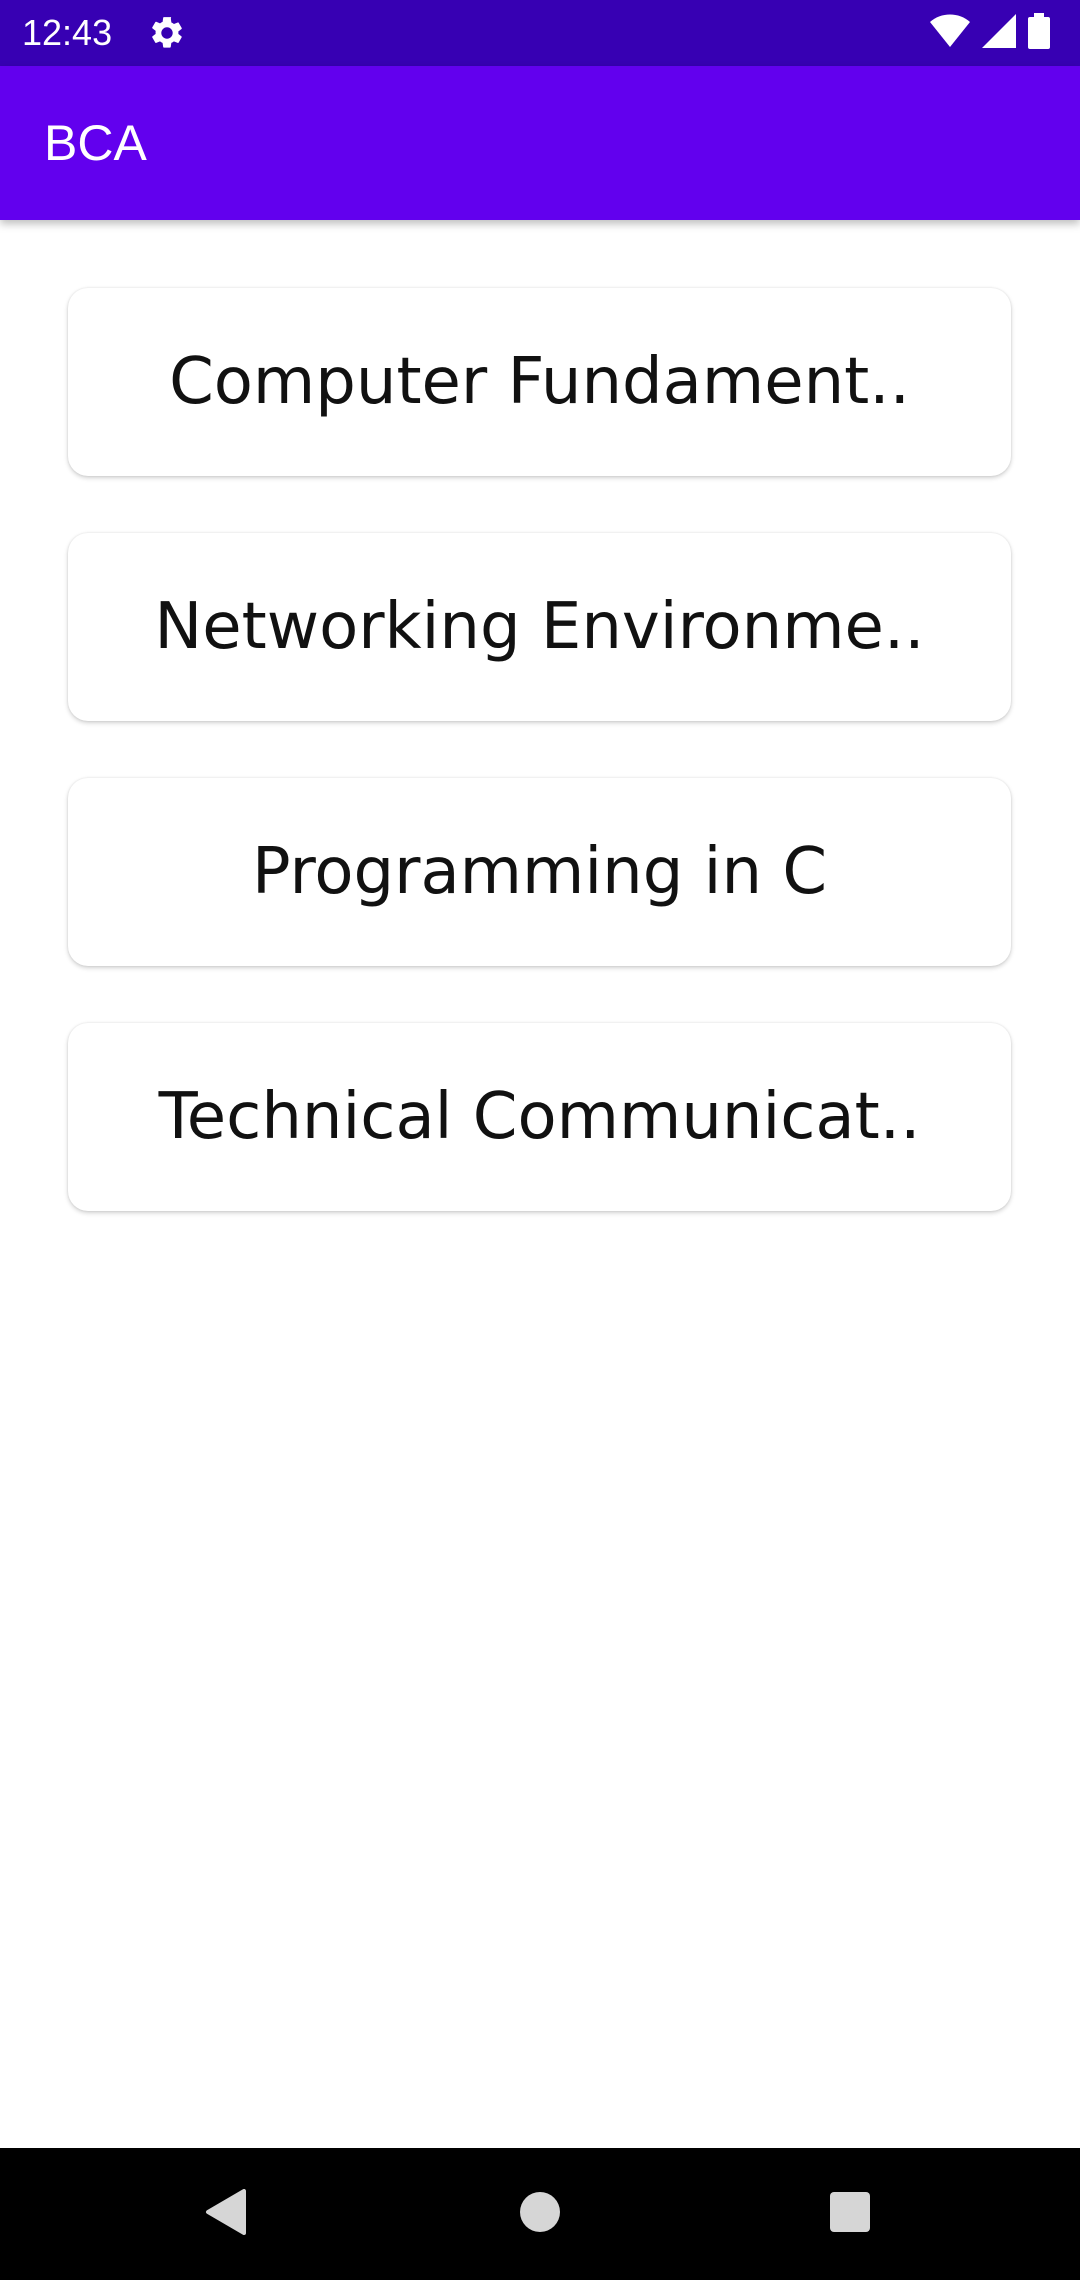  I want to click on signal-icon, so click(999, 33).